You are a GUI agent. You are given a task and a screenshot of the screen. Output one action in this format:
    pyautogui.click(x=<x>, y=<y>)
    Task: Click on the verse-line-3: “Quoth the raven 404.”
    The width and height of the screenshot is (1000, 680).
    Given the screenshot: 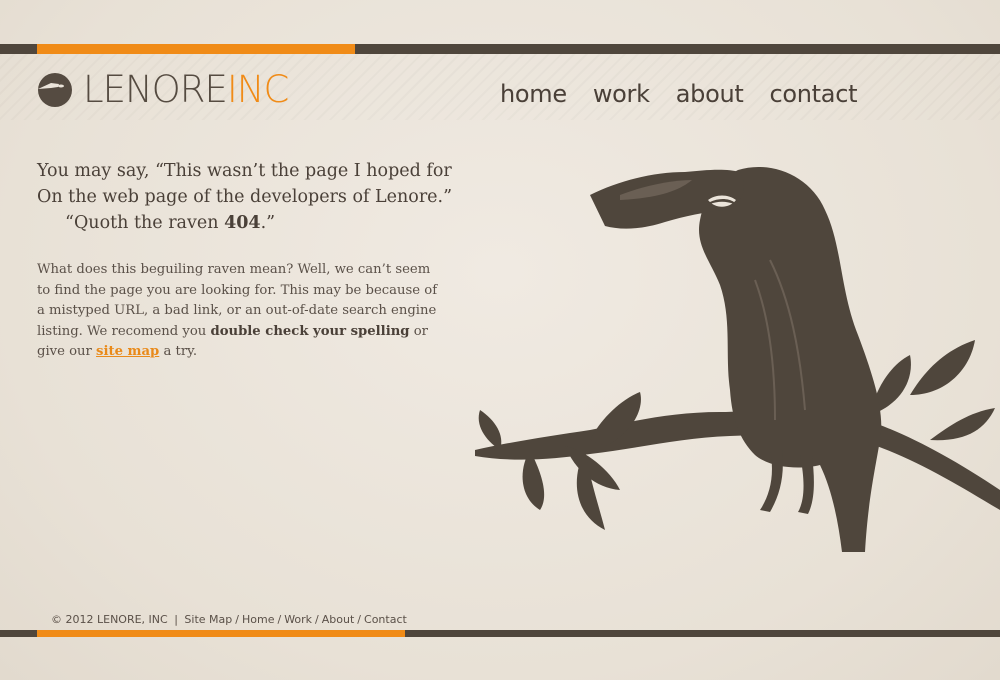 What is the action you would take?
    pyautogui.click(x=252, y=223)
    